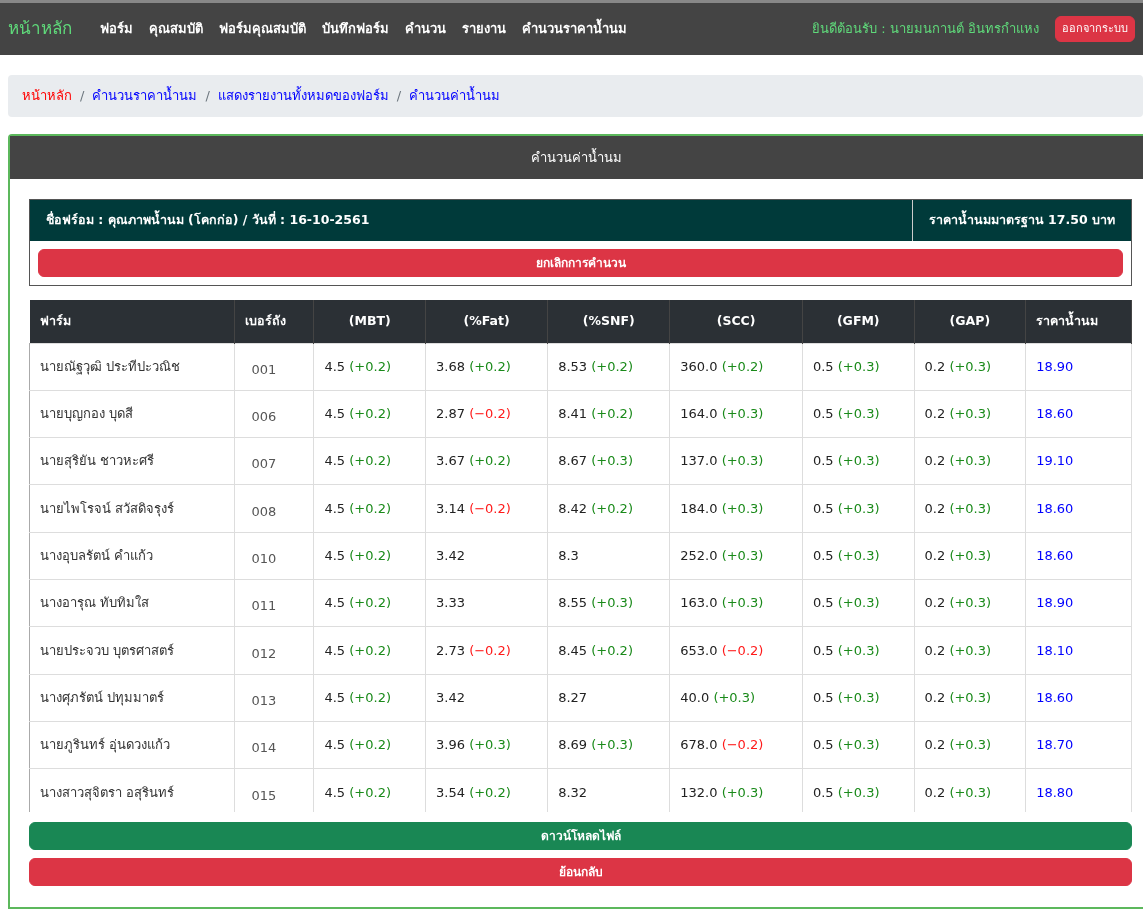 This screenshot has width=1143, height=913. What do you see at coordinates (568, 556) in the screenshot?
I see `measurement-value: 8.3` at bounding box center [568, 556].